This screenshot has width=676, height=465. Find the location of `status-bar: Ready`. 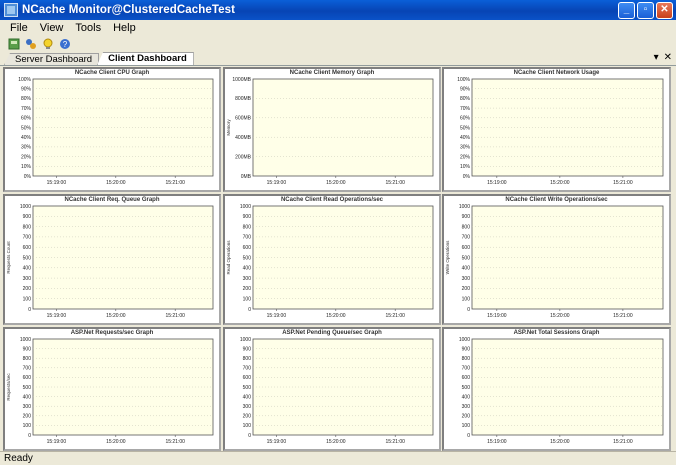

status-bar: Ready is located at coordinates (338, 458).